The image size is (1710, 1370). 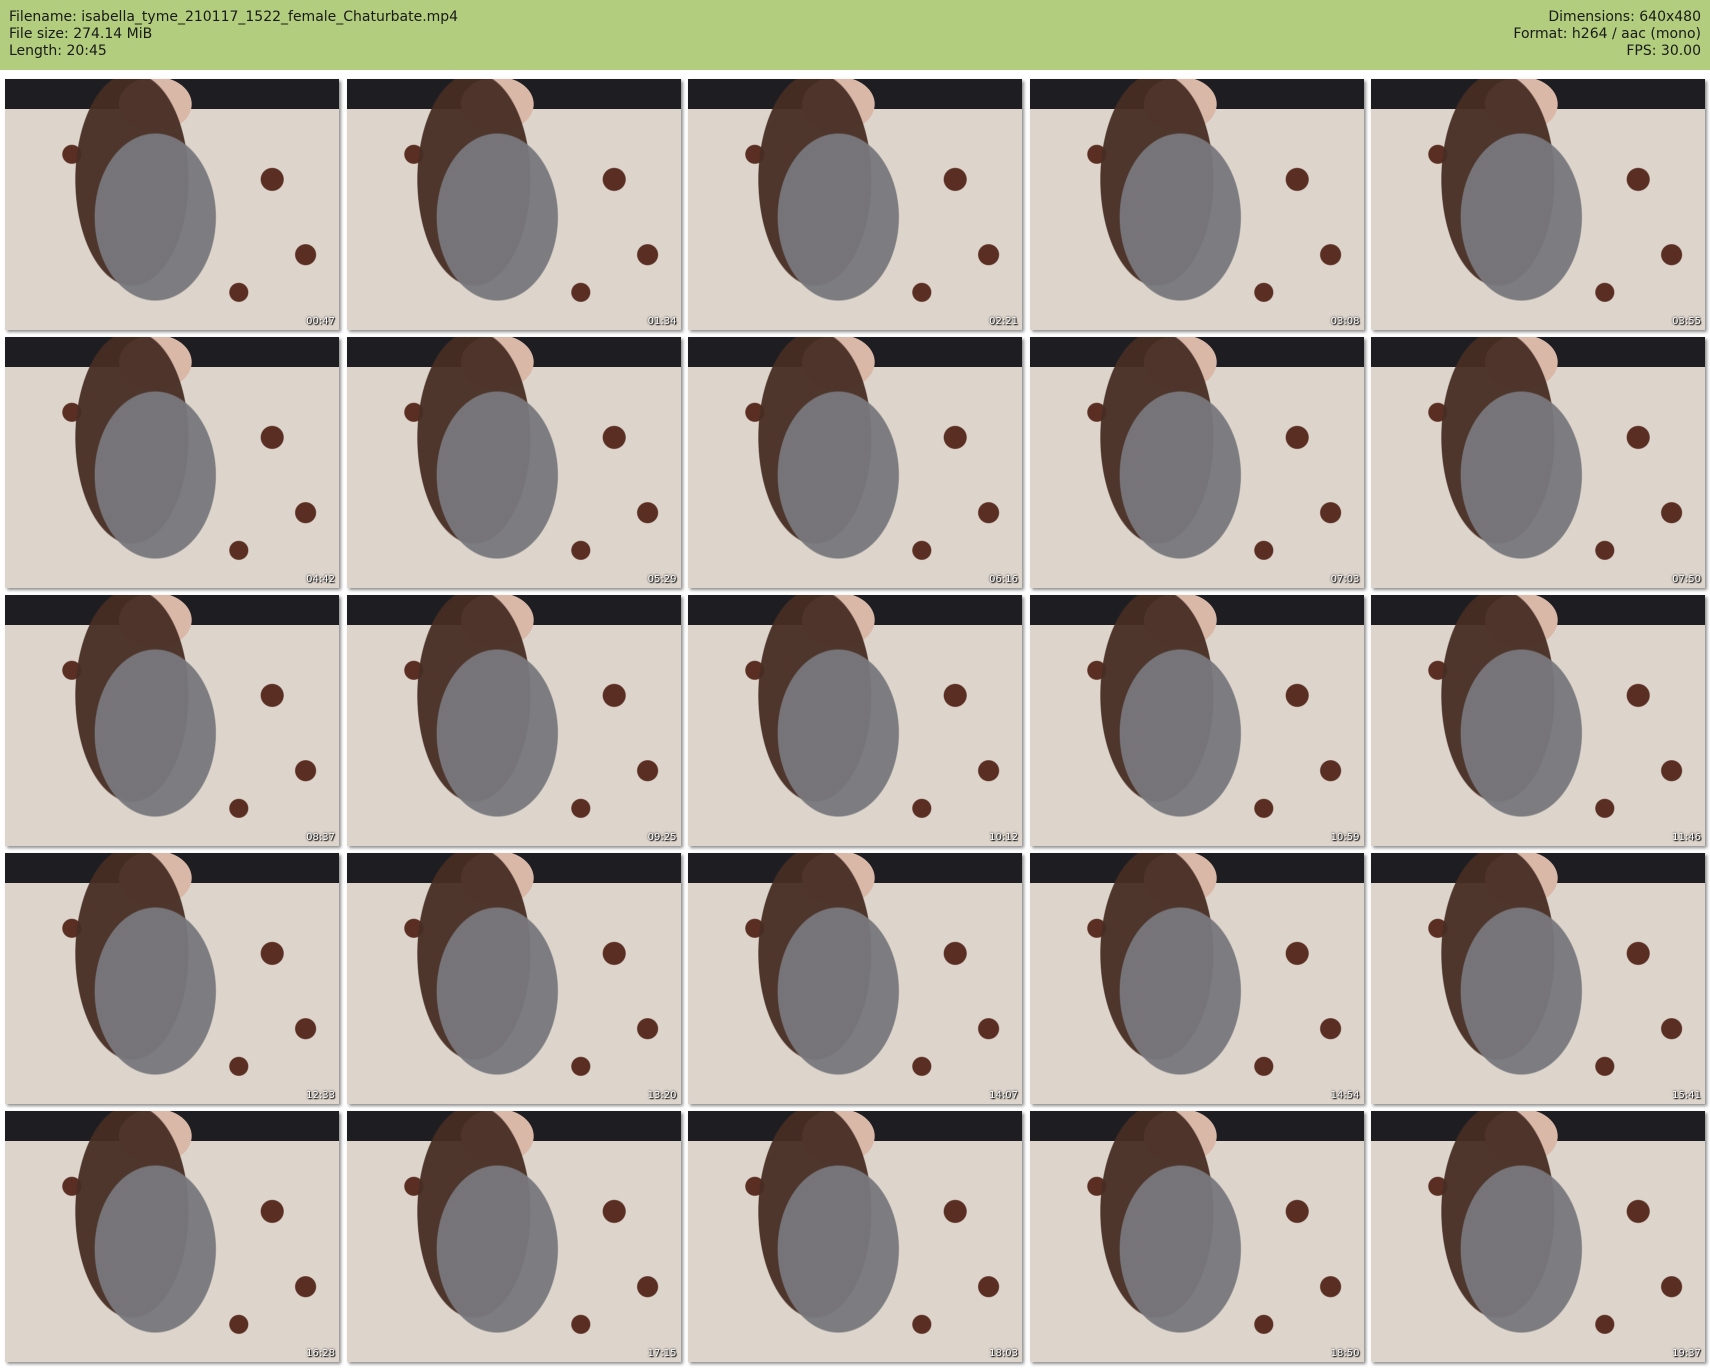 I want to click on timestamp: 08:37, so click(x=320, y=837).